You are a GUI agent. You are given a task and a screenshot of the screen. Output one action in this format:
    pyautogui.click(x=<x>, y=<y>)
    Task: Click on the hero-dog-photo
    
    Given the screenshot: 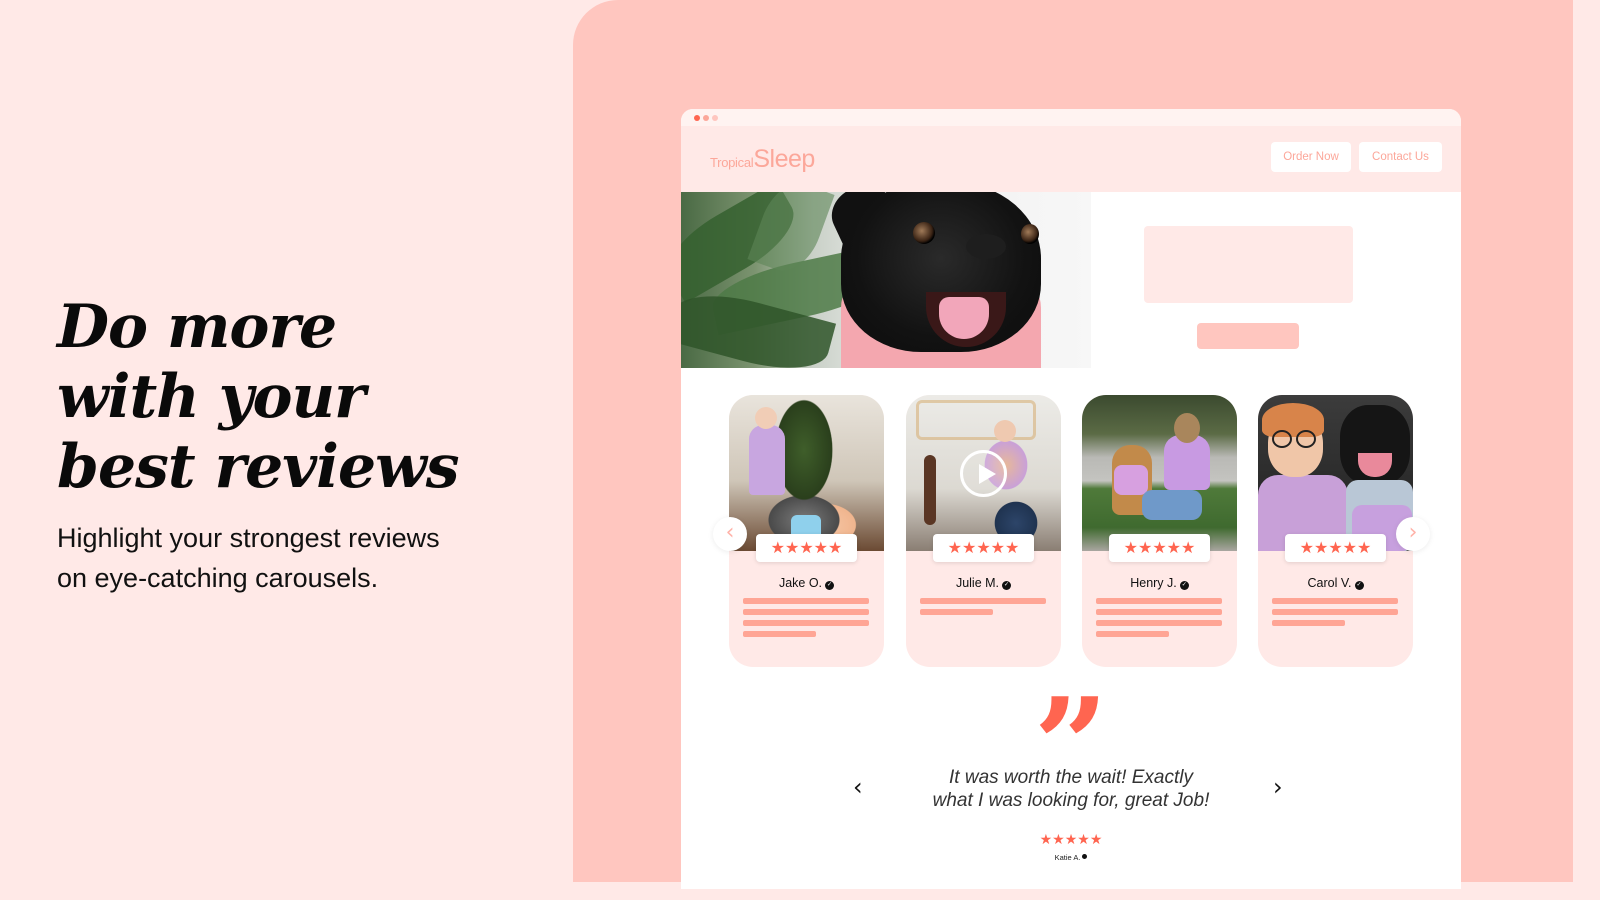 What is the action you would take?
    pyautogui.click(x=886, y=280)
    